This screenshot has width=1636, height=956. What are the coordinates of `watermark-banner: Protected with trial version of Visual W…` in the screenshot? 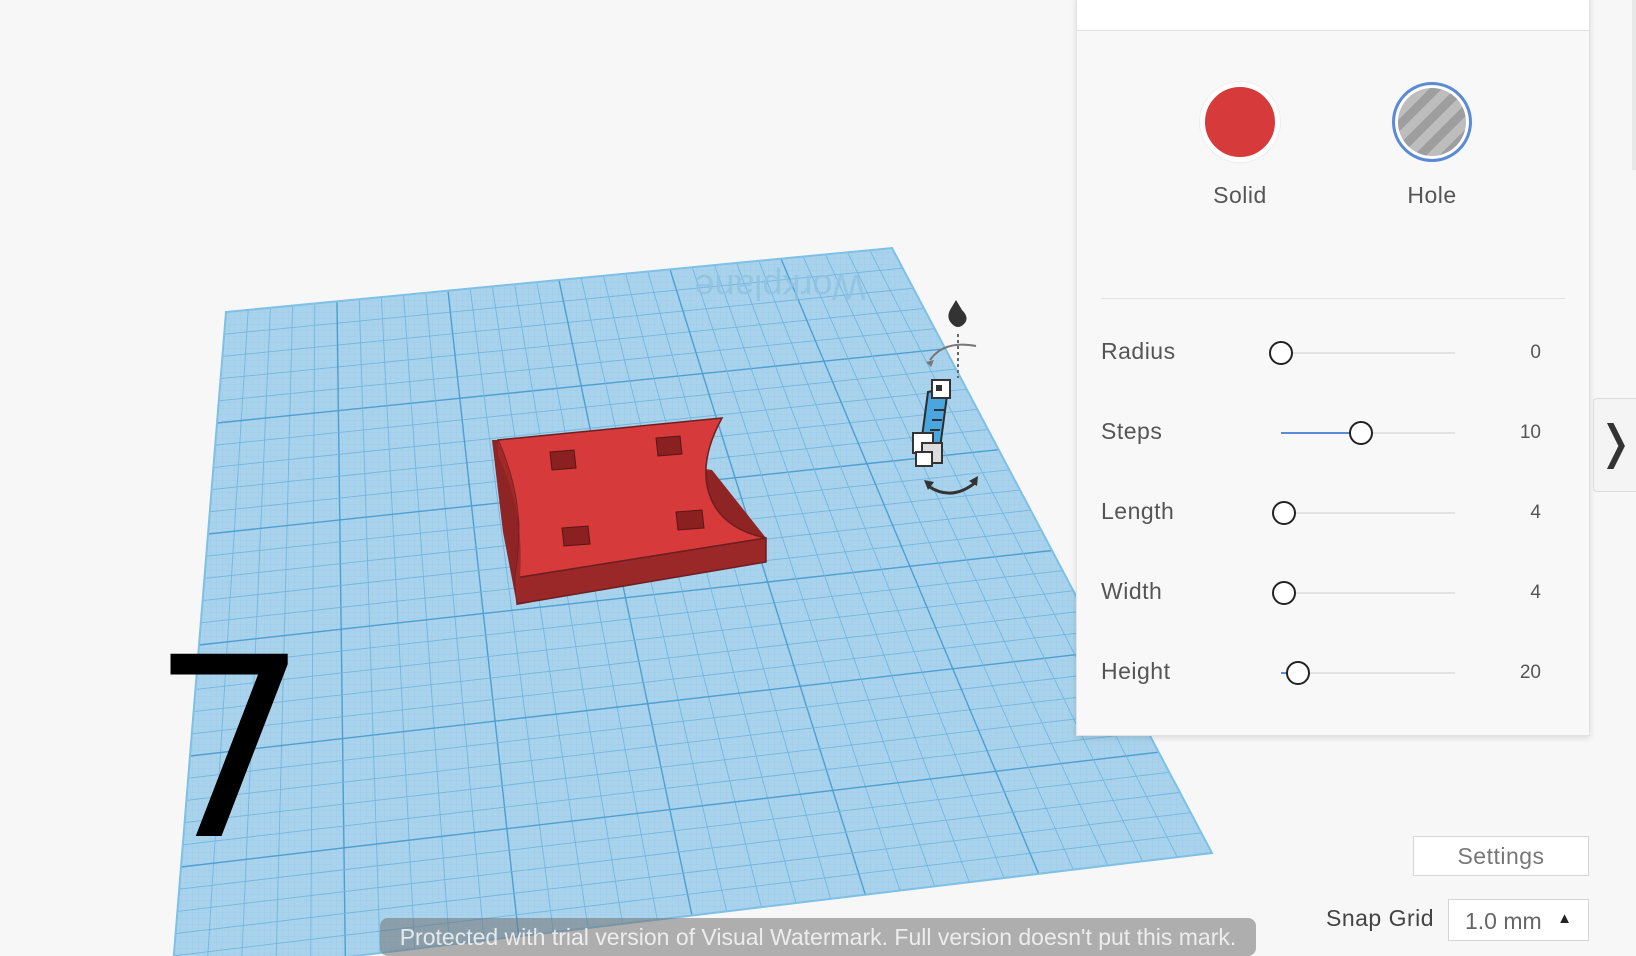 It's located at (818, 937).